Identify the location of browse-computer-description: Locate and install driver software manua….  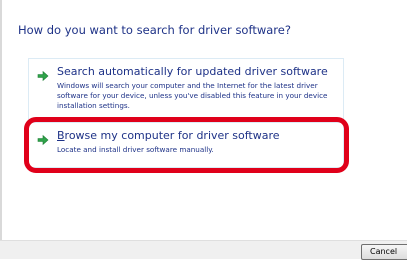
(135, 149).